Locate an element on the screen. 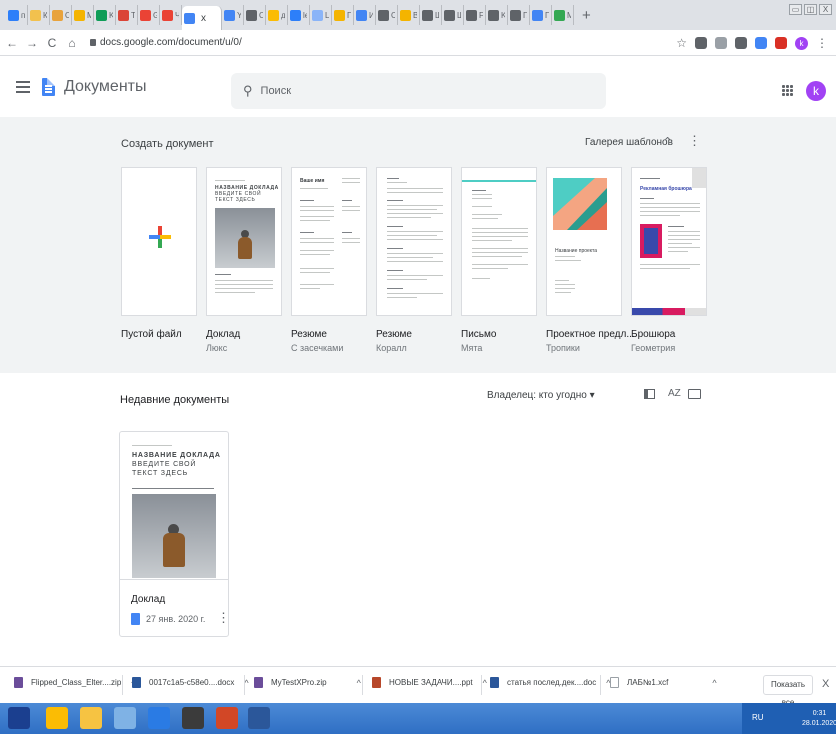 This screenshot has width=836, height=734. browser-tab: Пе is located at coordinates (343, 15).